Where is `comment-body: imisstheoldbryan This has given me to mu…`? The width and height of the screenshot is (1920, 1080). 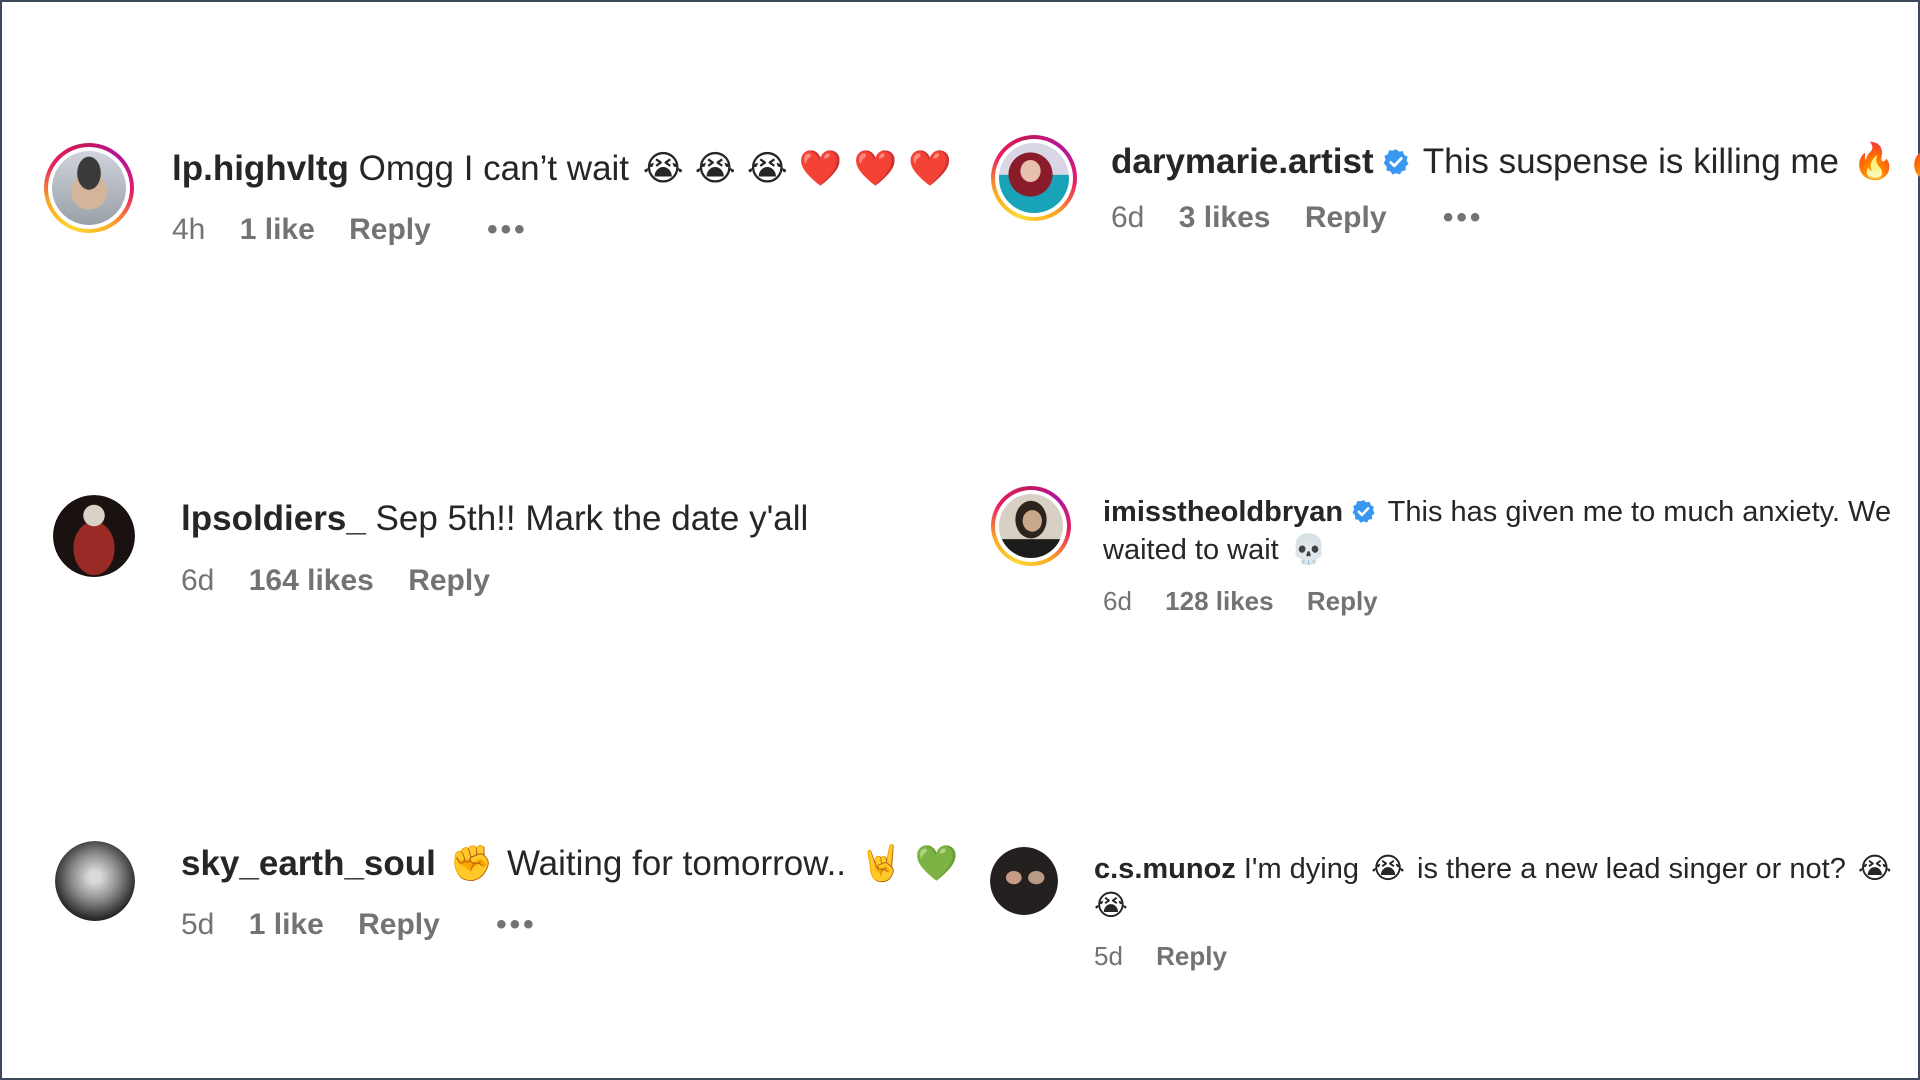
comment-body: imisstheoldbryan This has given me to mu… is located at coordinates (1497, 512).